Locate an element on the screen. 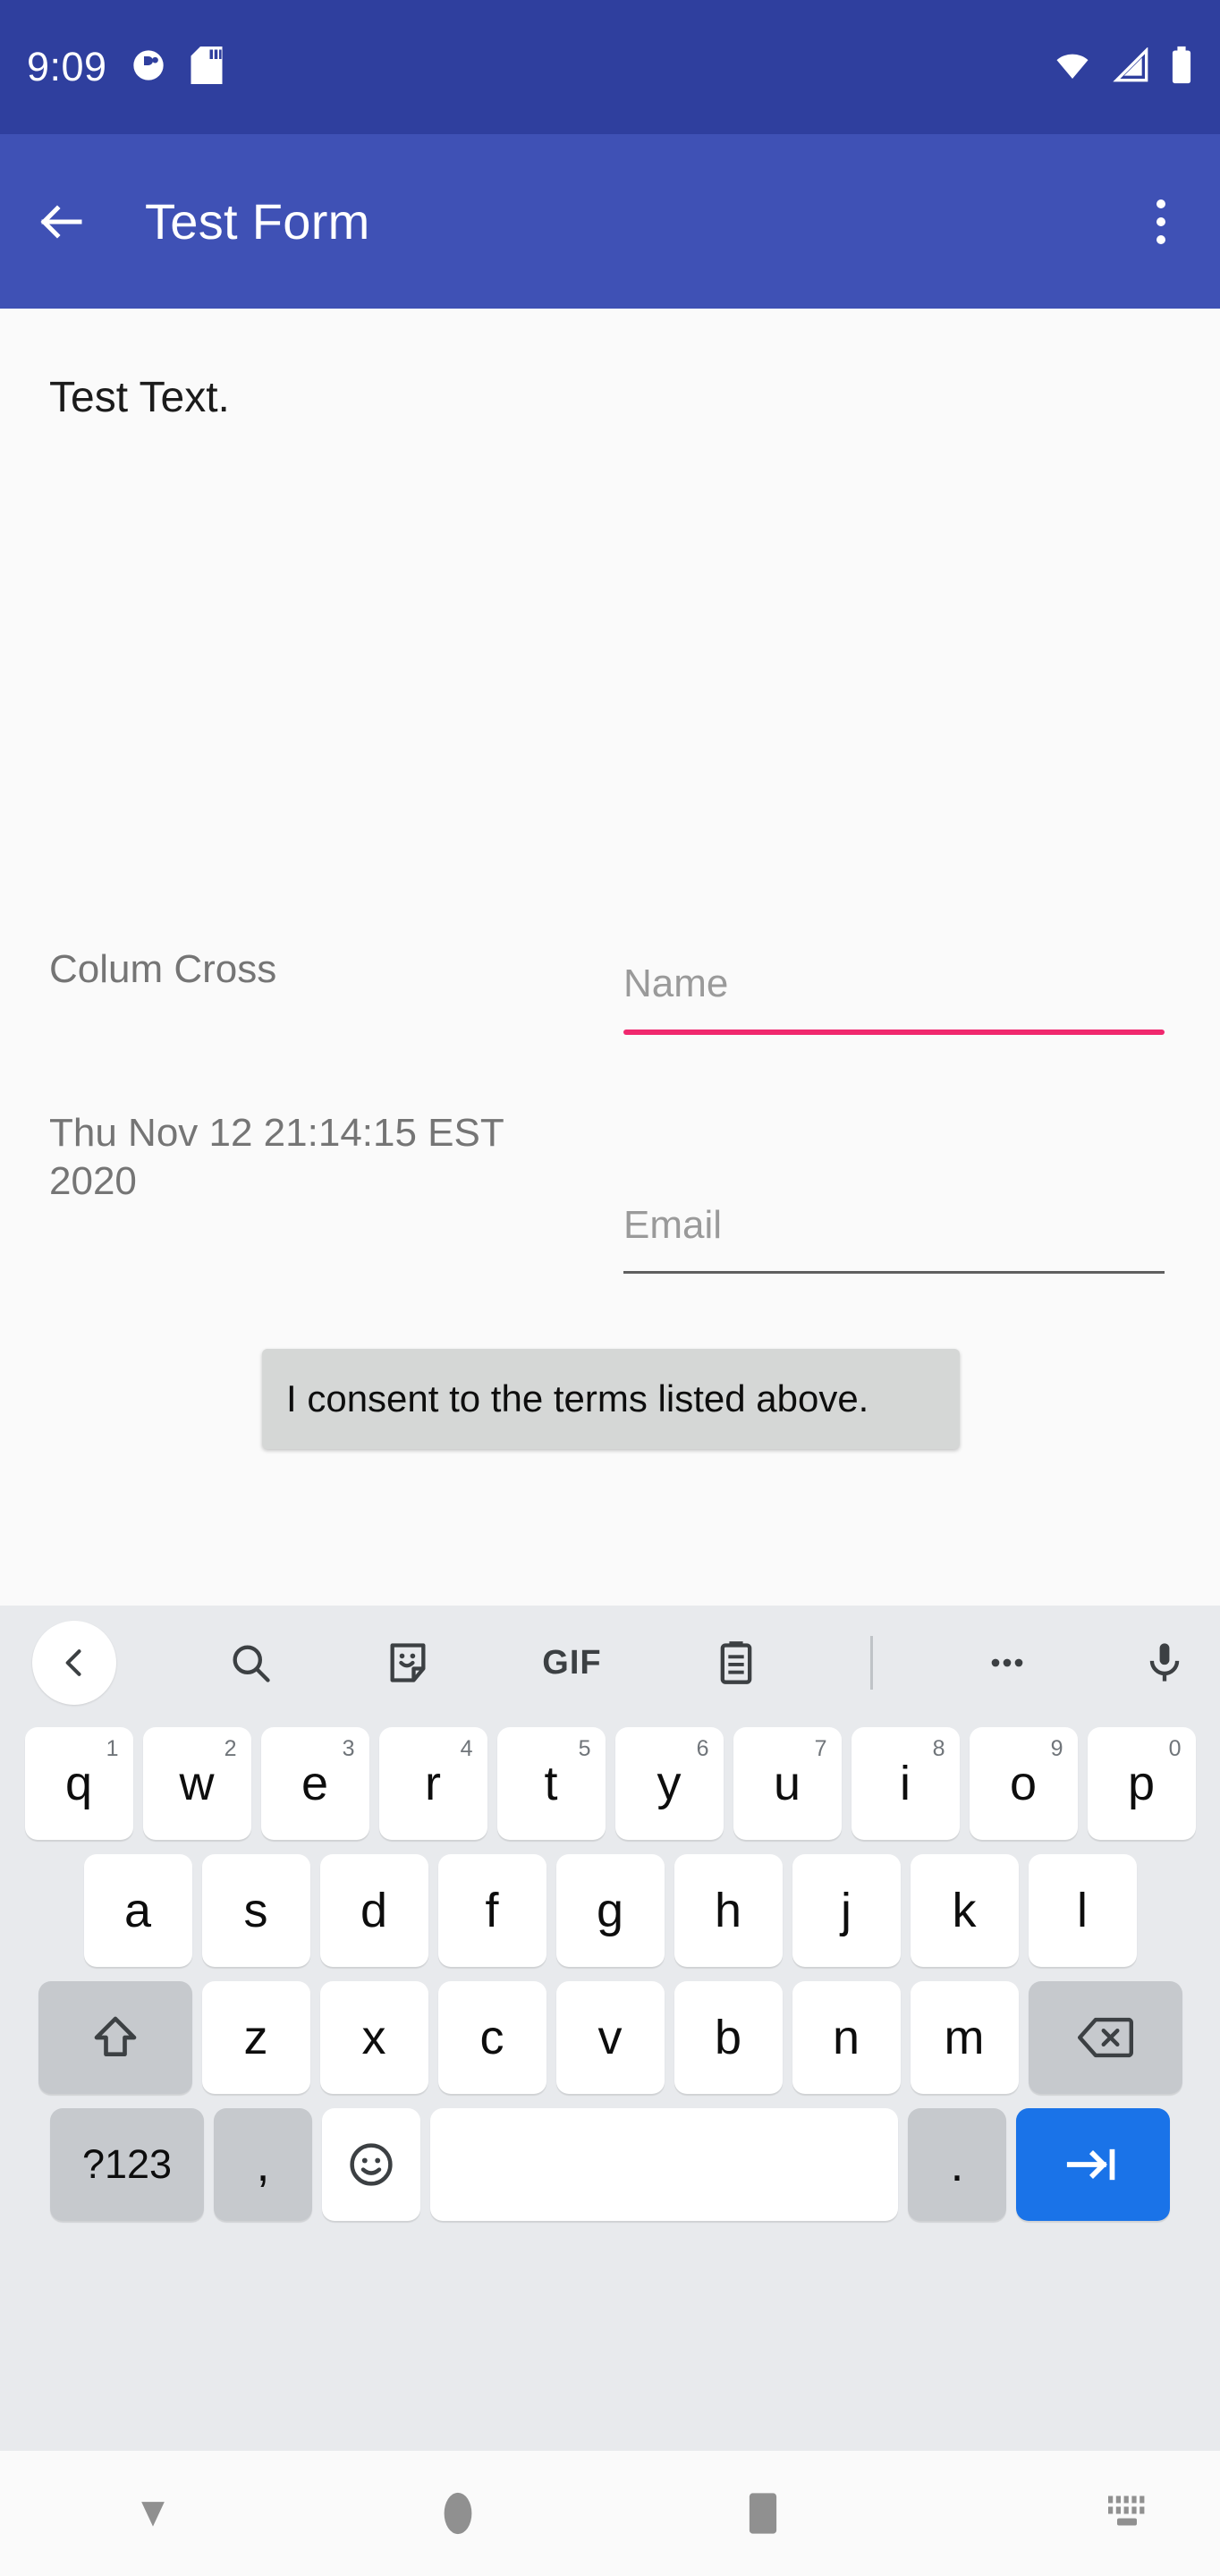 This screenshot has width=1220, height=2576. key-e: 3e is located at coordinates (314, 1783).